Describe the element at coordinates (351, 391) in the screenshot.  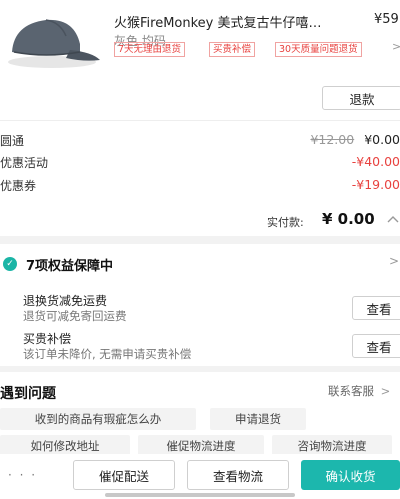
I see `contact-service-label: 联系客服` at that location.